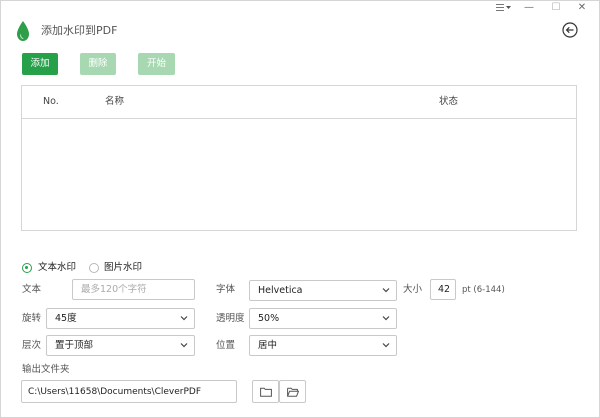  What do you see at coordinates (114, 102) in the screenshot?
I see `column-header-name: 名称` at bounding box center [114, 102].